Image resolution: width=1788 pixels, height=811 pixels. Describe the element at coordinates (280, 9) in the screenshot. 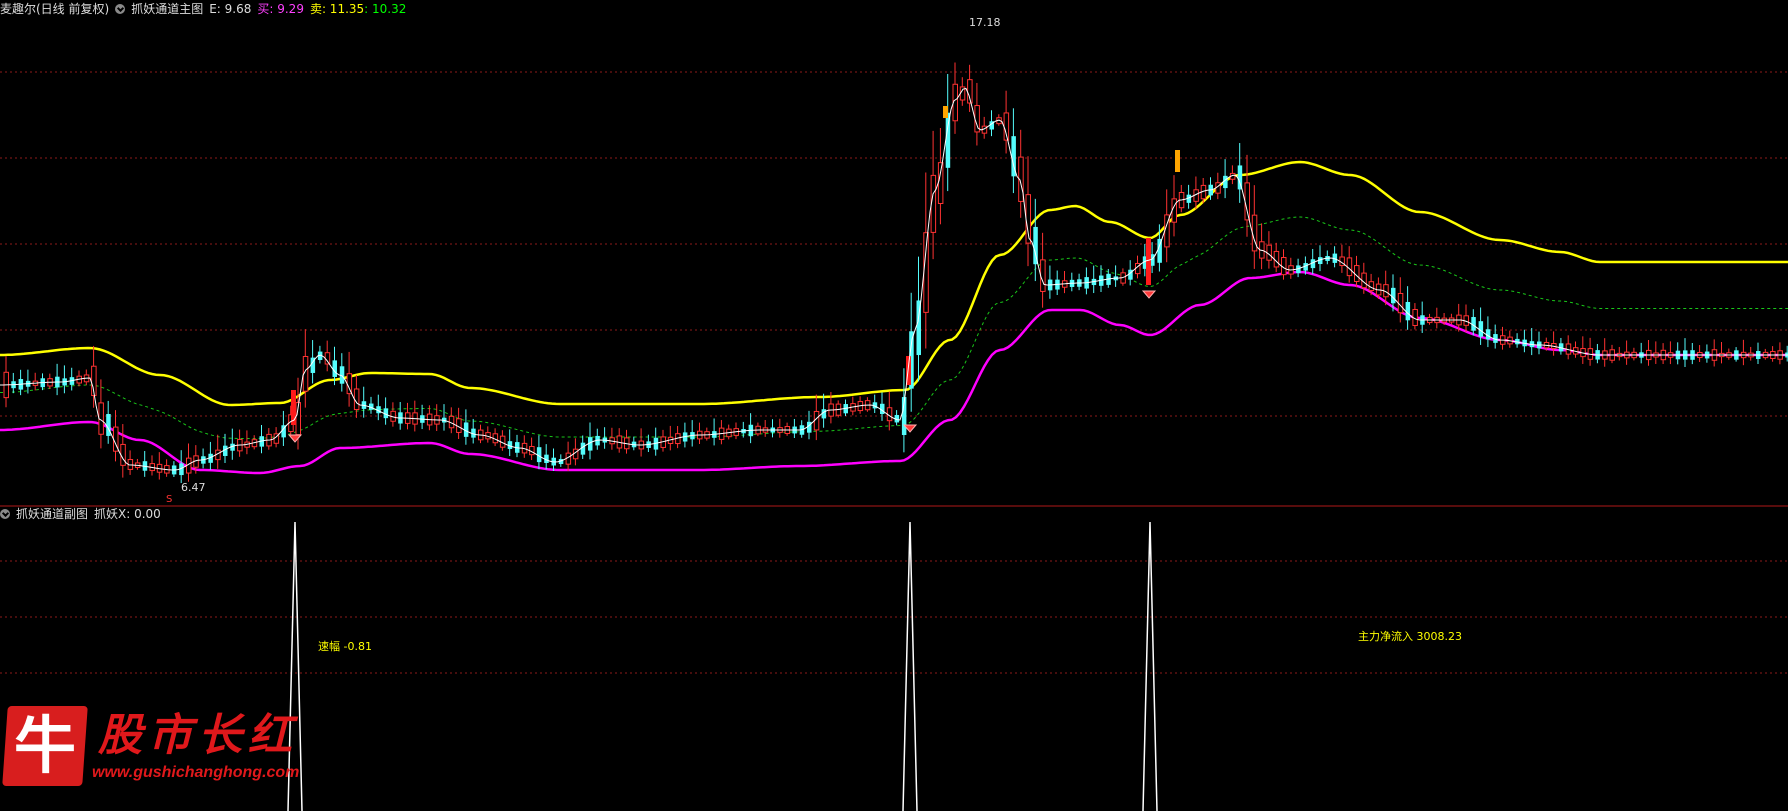

I see `buy-value: 买: 9.29` at that location.